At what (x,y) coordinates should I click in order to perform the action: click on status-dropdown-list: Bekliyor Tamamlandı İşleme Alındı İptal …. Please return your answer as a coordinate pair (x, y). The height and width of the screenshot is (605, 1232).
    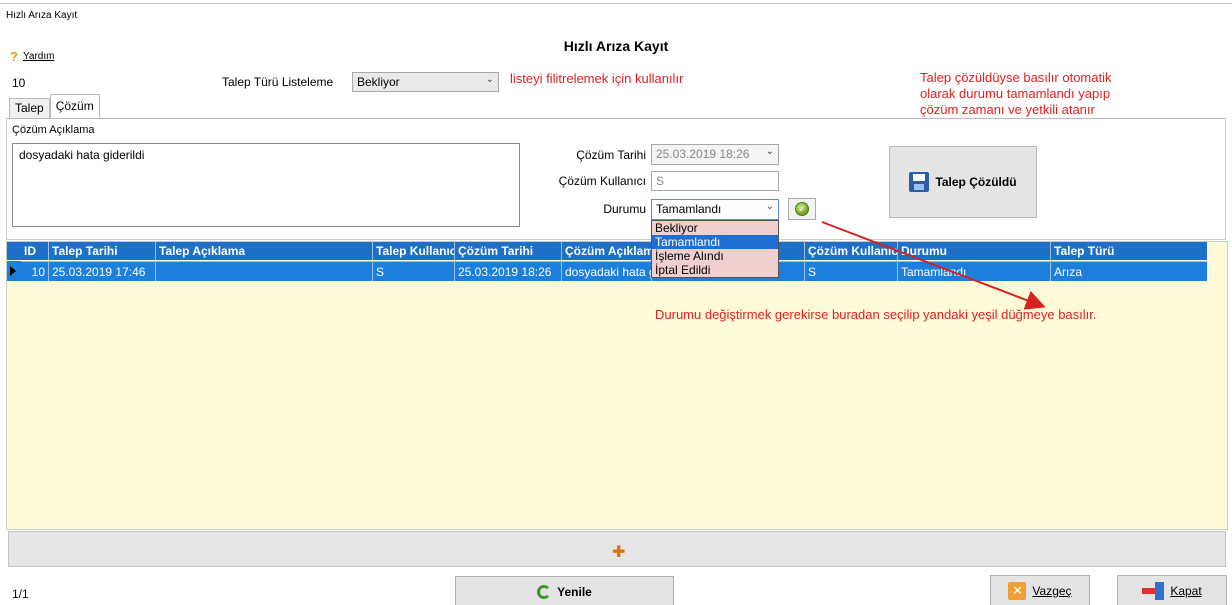
    Looking at the image, I should click on (715, 249).